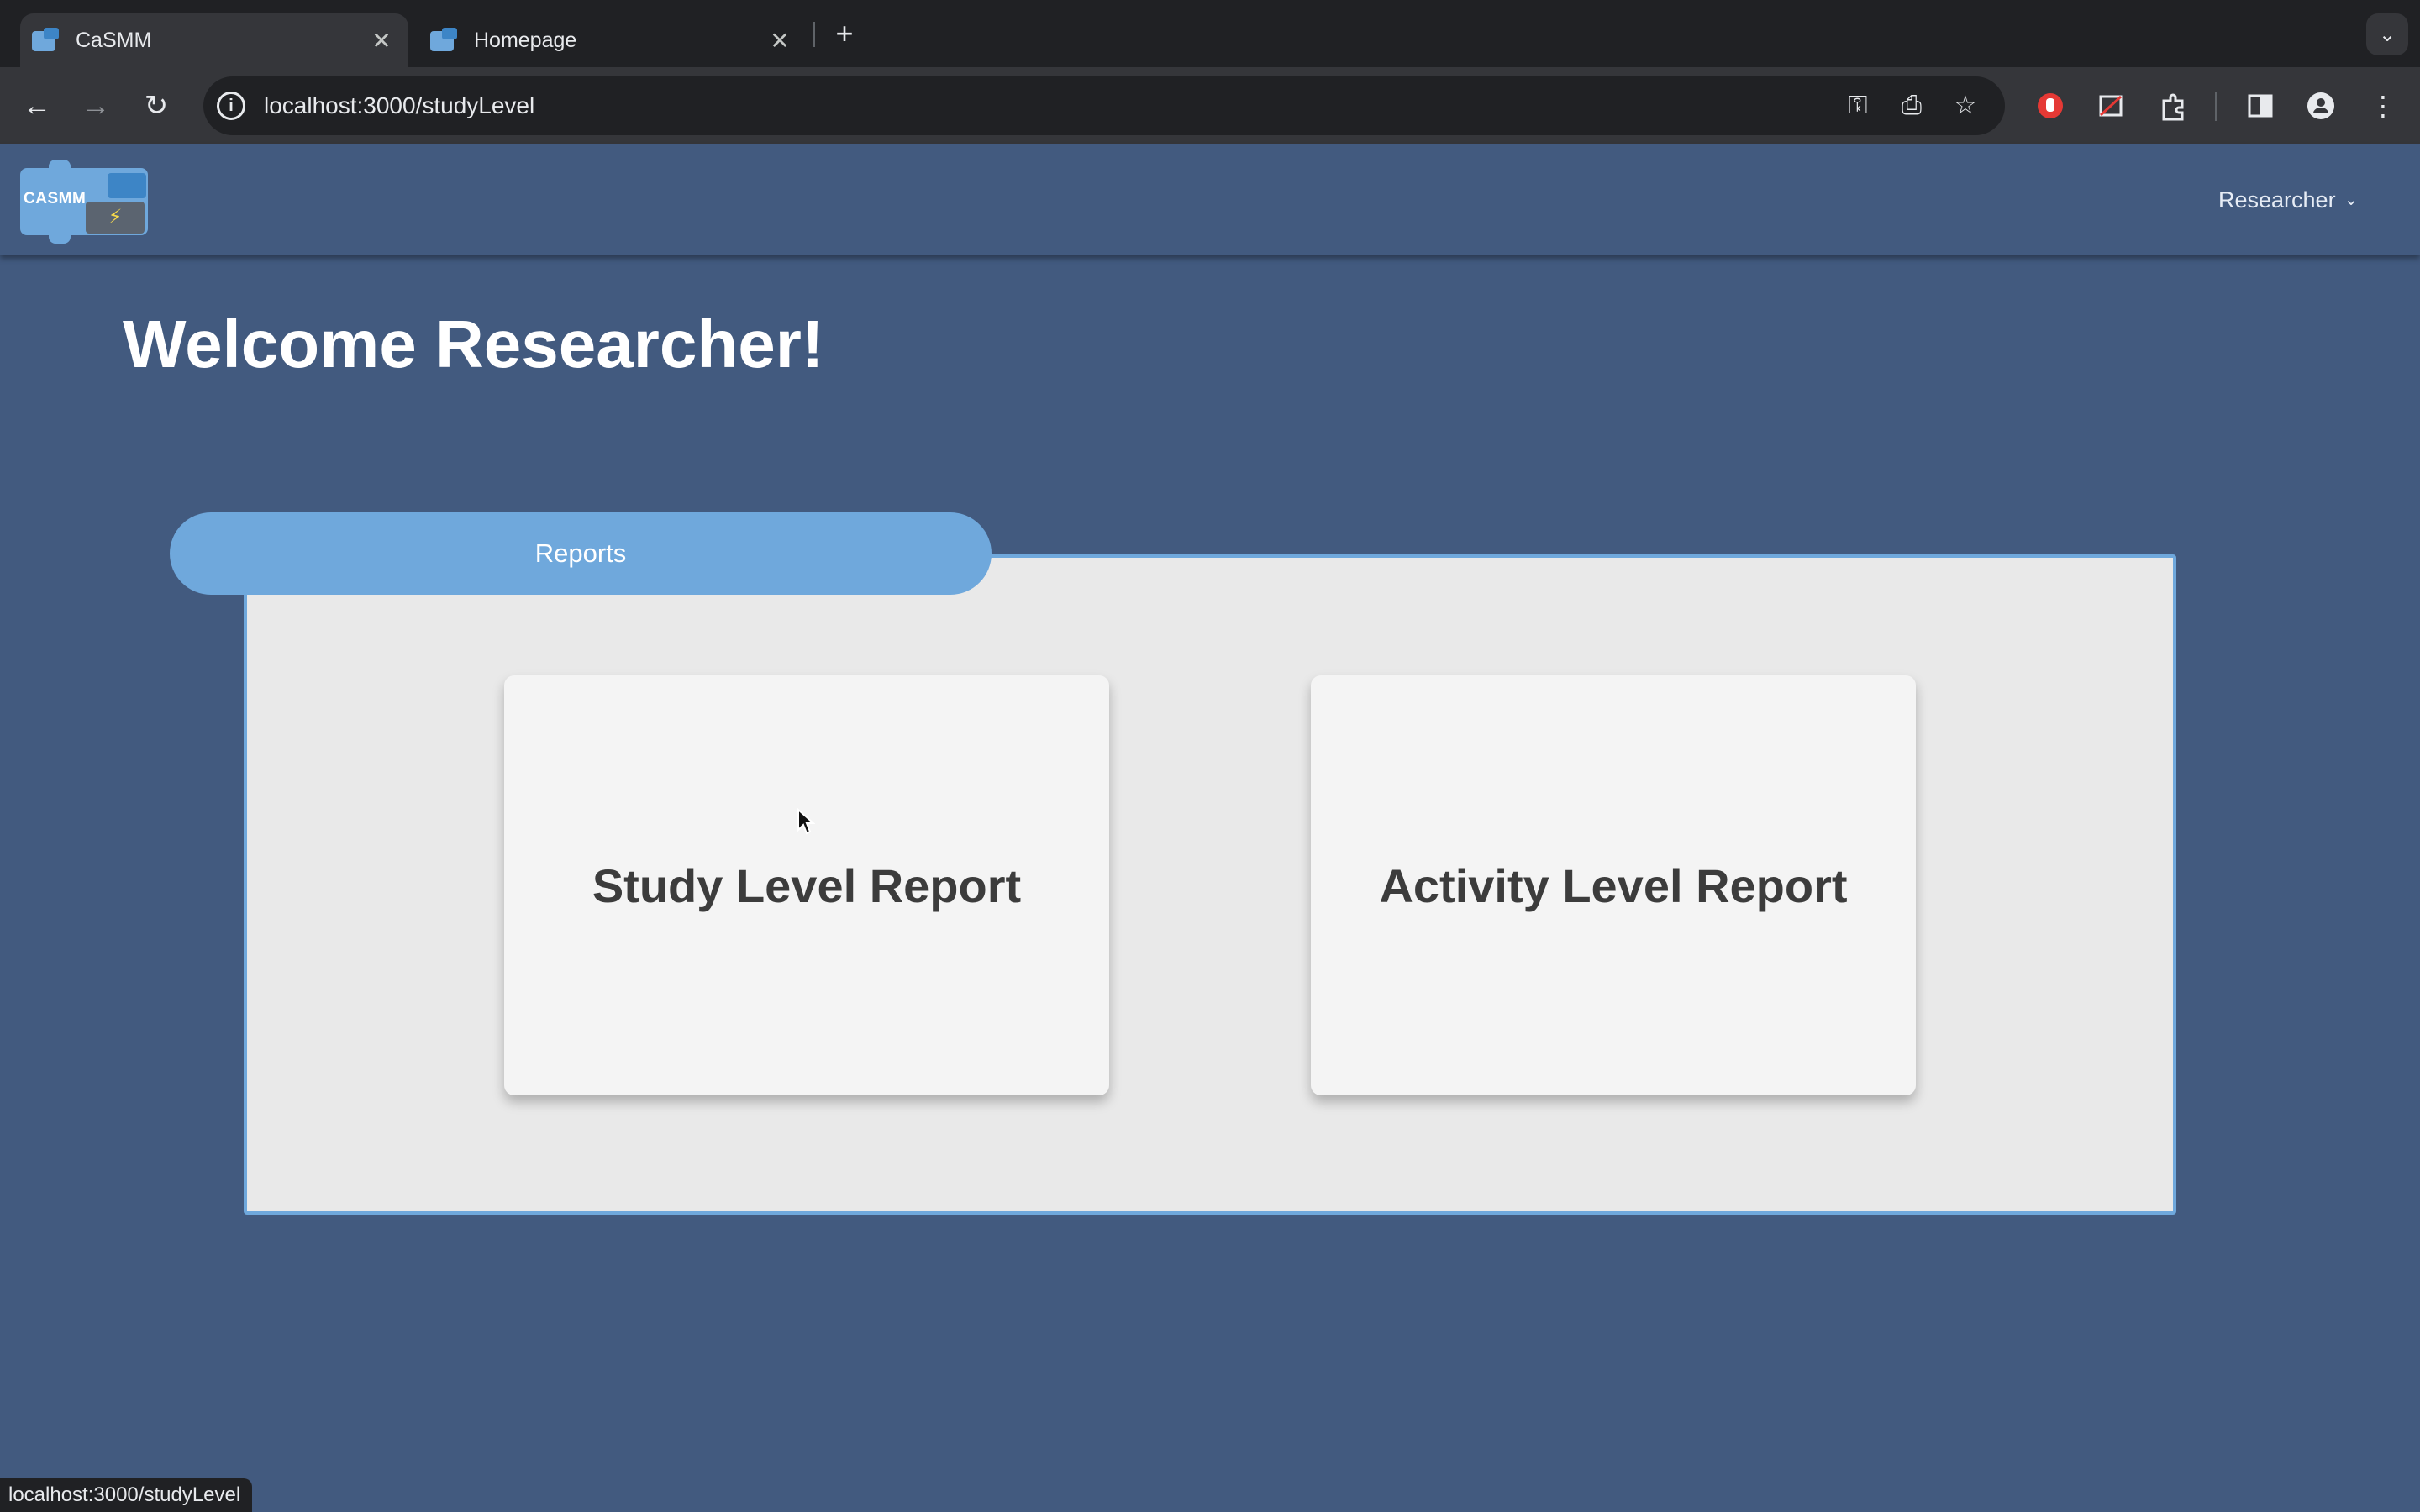 Image resolution: width=2420 pixels, height=1512 pixels. I want to click on casmm-logo: ⚡ CASMM, so click(85, 202).